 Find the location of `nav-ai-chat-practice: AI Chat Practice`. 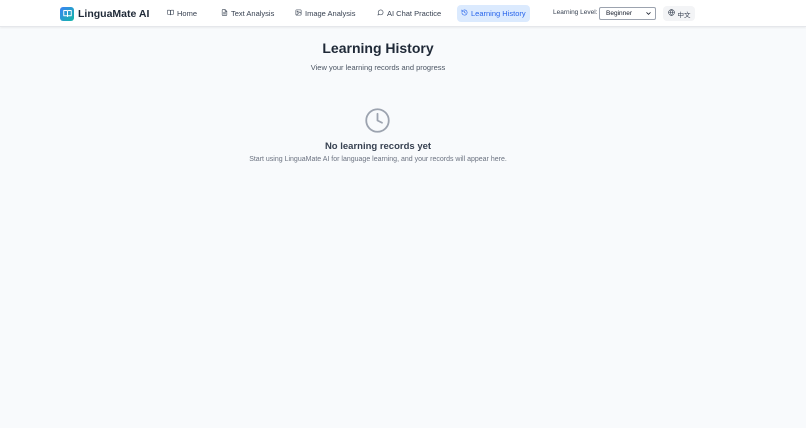

nav-ai-chat-practice: AI Chat Practice is located at coordinates (409, 13).